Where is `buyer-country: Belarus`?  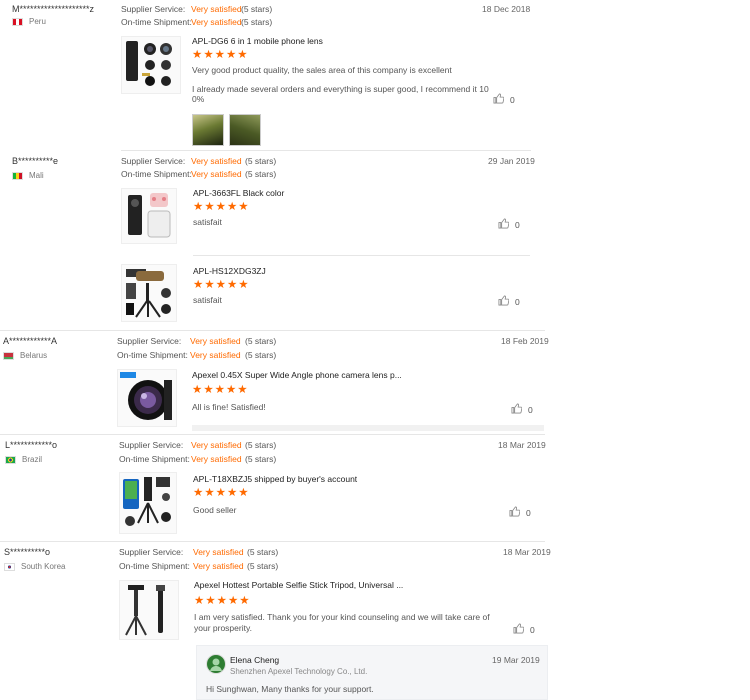
buyer-country: Belarus is located at coordinates (25, 355).